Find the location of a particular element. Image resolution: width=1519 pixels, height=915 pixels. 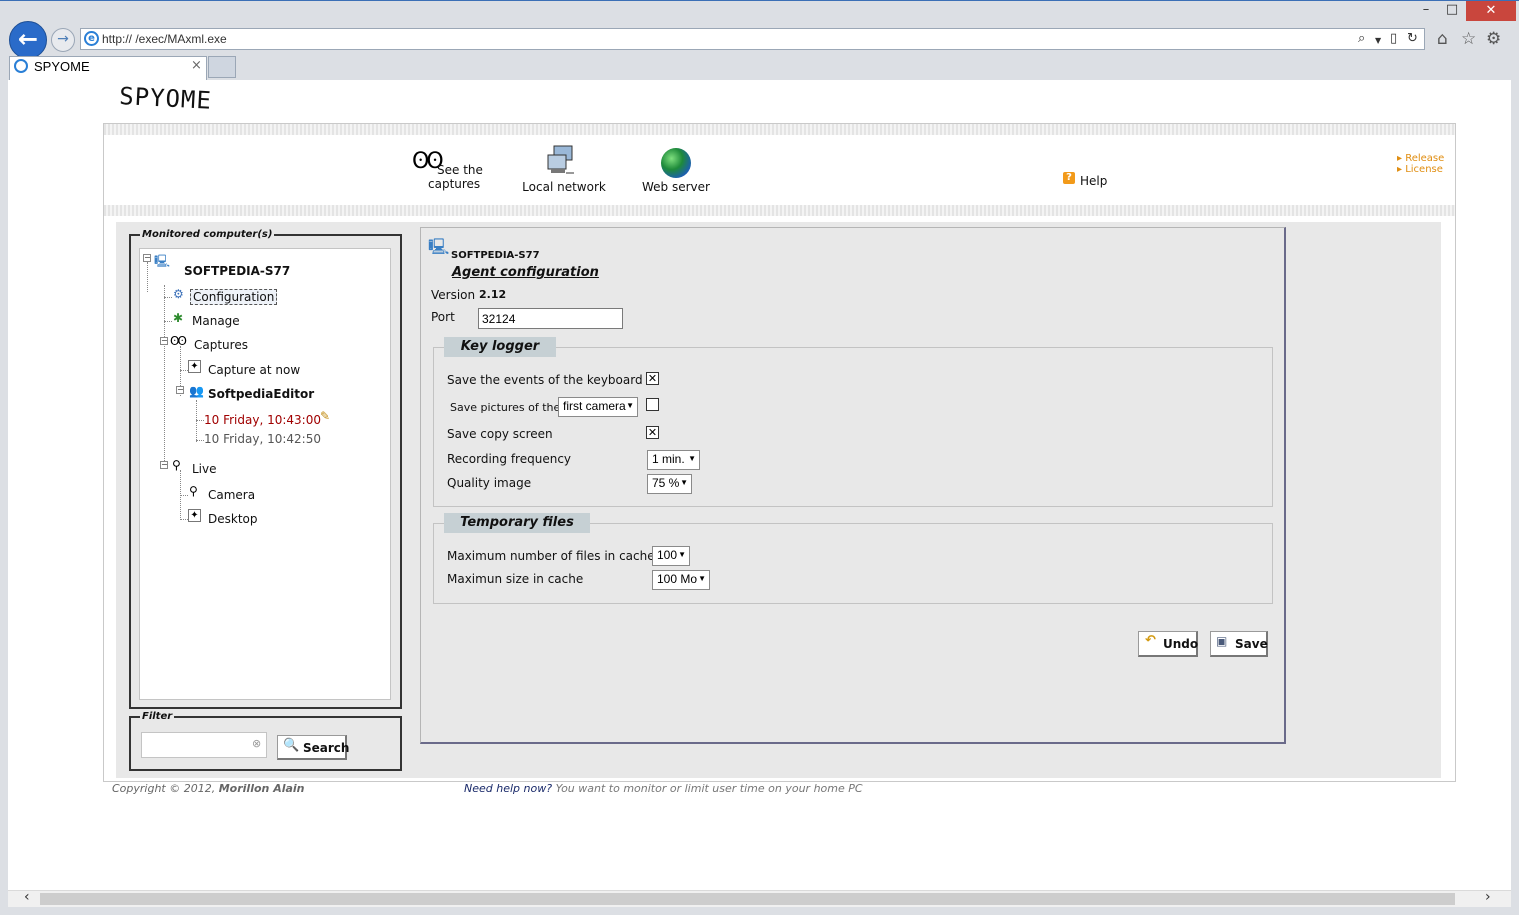

globe-icon is located at coordinates (676, 163).